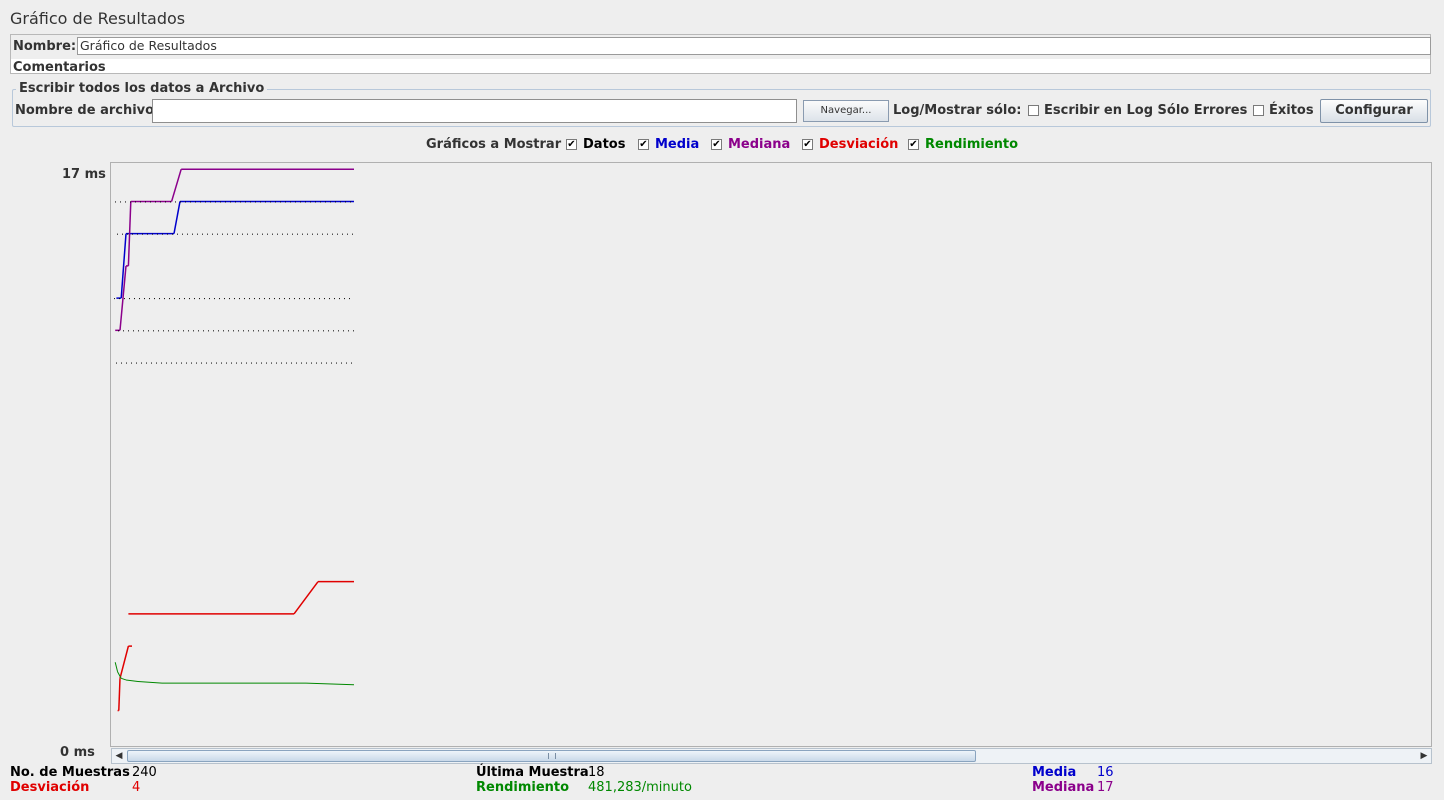 This screenshot has width=1444, height=800. What do you see at coordinates (971, 144) in the screenshot?
I see `rendimiento-label: Rendimiento` at bounding box center [971, 144].